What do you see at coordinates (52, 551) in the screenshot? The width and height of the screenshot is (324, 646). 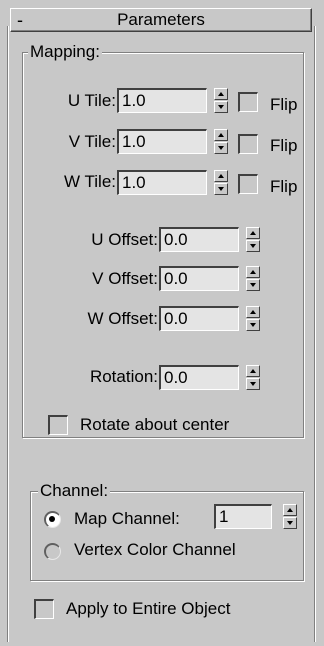 I see `vertex-color-channel-radio` at bounding box center [52, 551].